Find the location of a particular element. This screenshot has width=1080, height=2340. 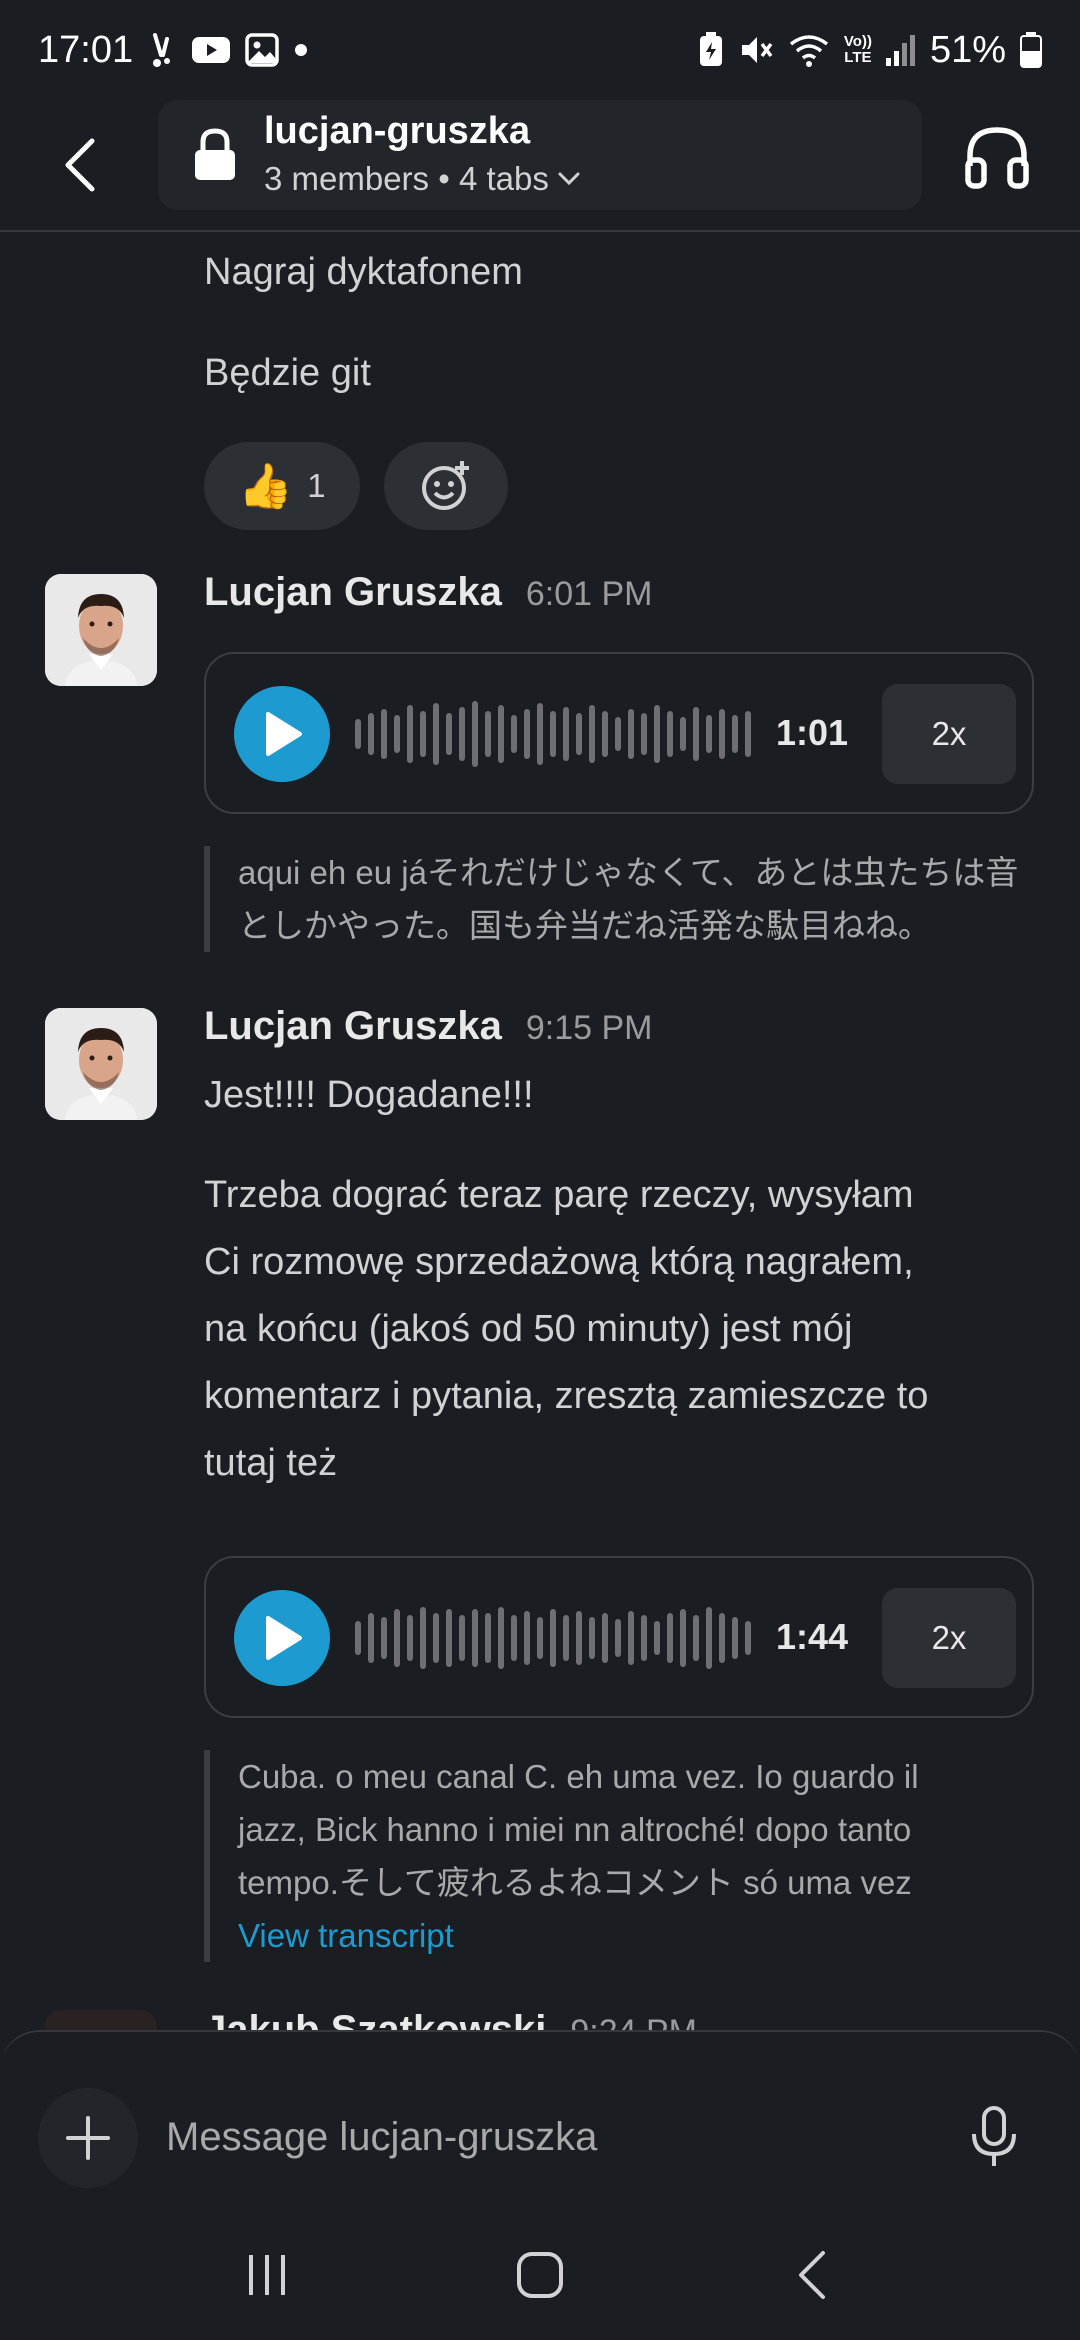

back-button is located at coordinates (80, 165).